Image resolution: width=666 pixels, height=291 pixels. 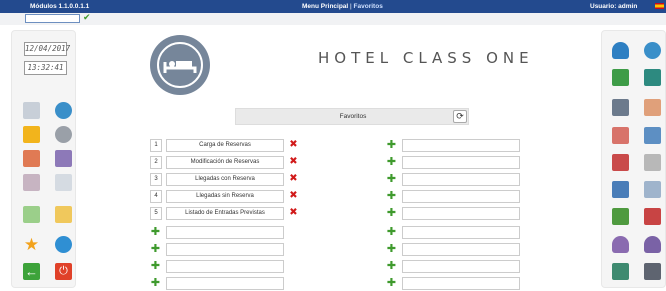 What do you see at coordinates (31, 110) in the screenshot?
I see `book-icon` at bounding box center [31, 110].